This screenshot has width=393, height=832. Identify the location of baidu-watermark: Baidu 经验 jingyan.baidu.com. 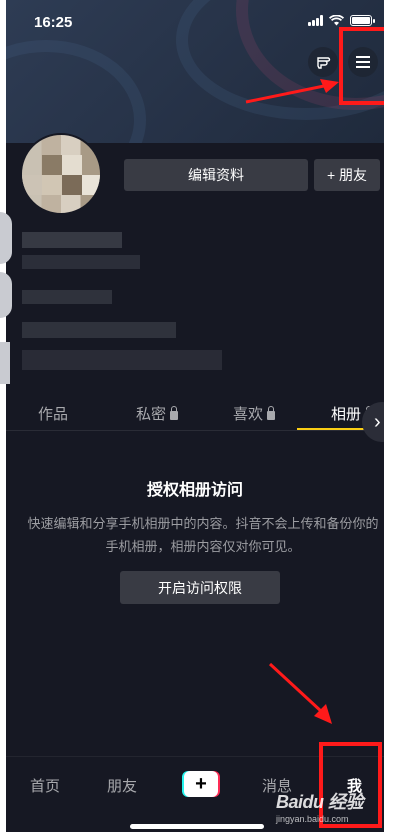
(320, 808).